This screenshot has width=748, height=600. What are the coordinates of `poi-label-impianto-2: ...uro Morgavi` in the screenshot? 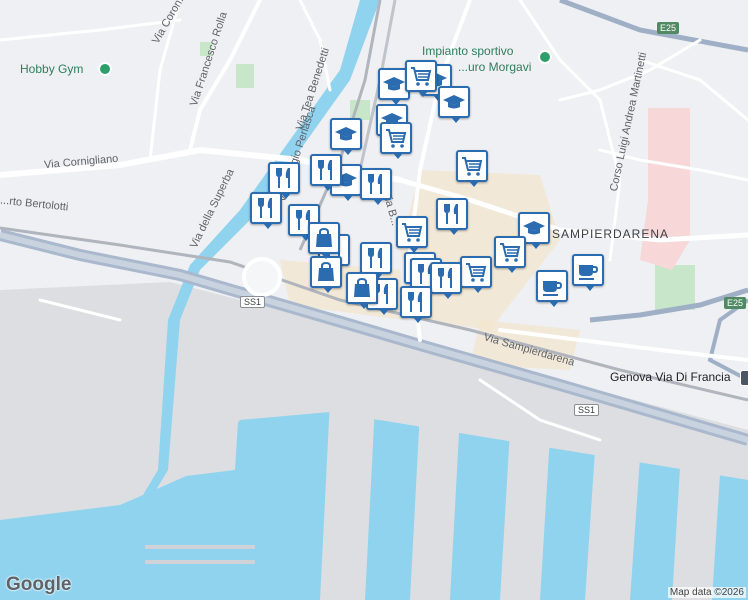 It's located at (494, 67).